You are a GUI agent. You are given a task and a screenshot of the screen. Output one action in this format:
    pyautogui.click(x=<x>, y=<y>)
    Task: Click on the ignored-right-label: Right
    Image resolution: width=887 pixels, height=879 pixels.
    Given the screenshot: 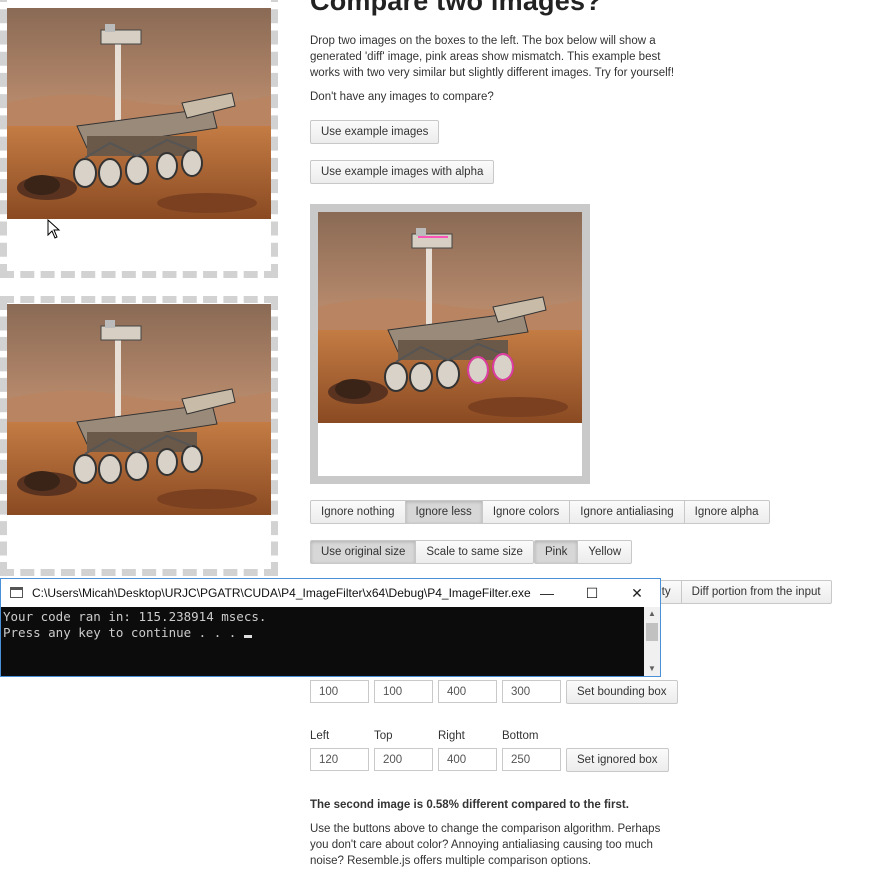 What is the action you would take?
    pyautogui.click(x=451, y=736)
    